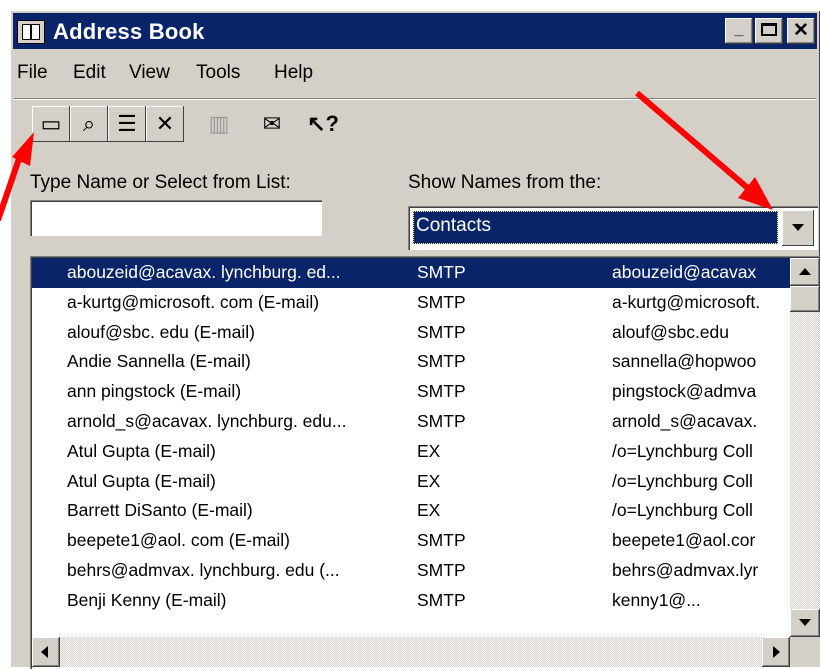 The height and width of the screenshot is (669, 820). I want to click on add-to-personal-address-book-button: ▥, so click(219, 124).